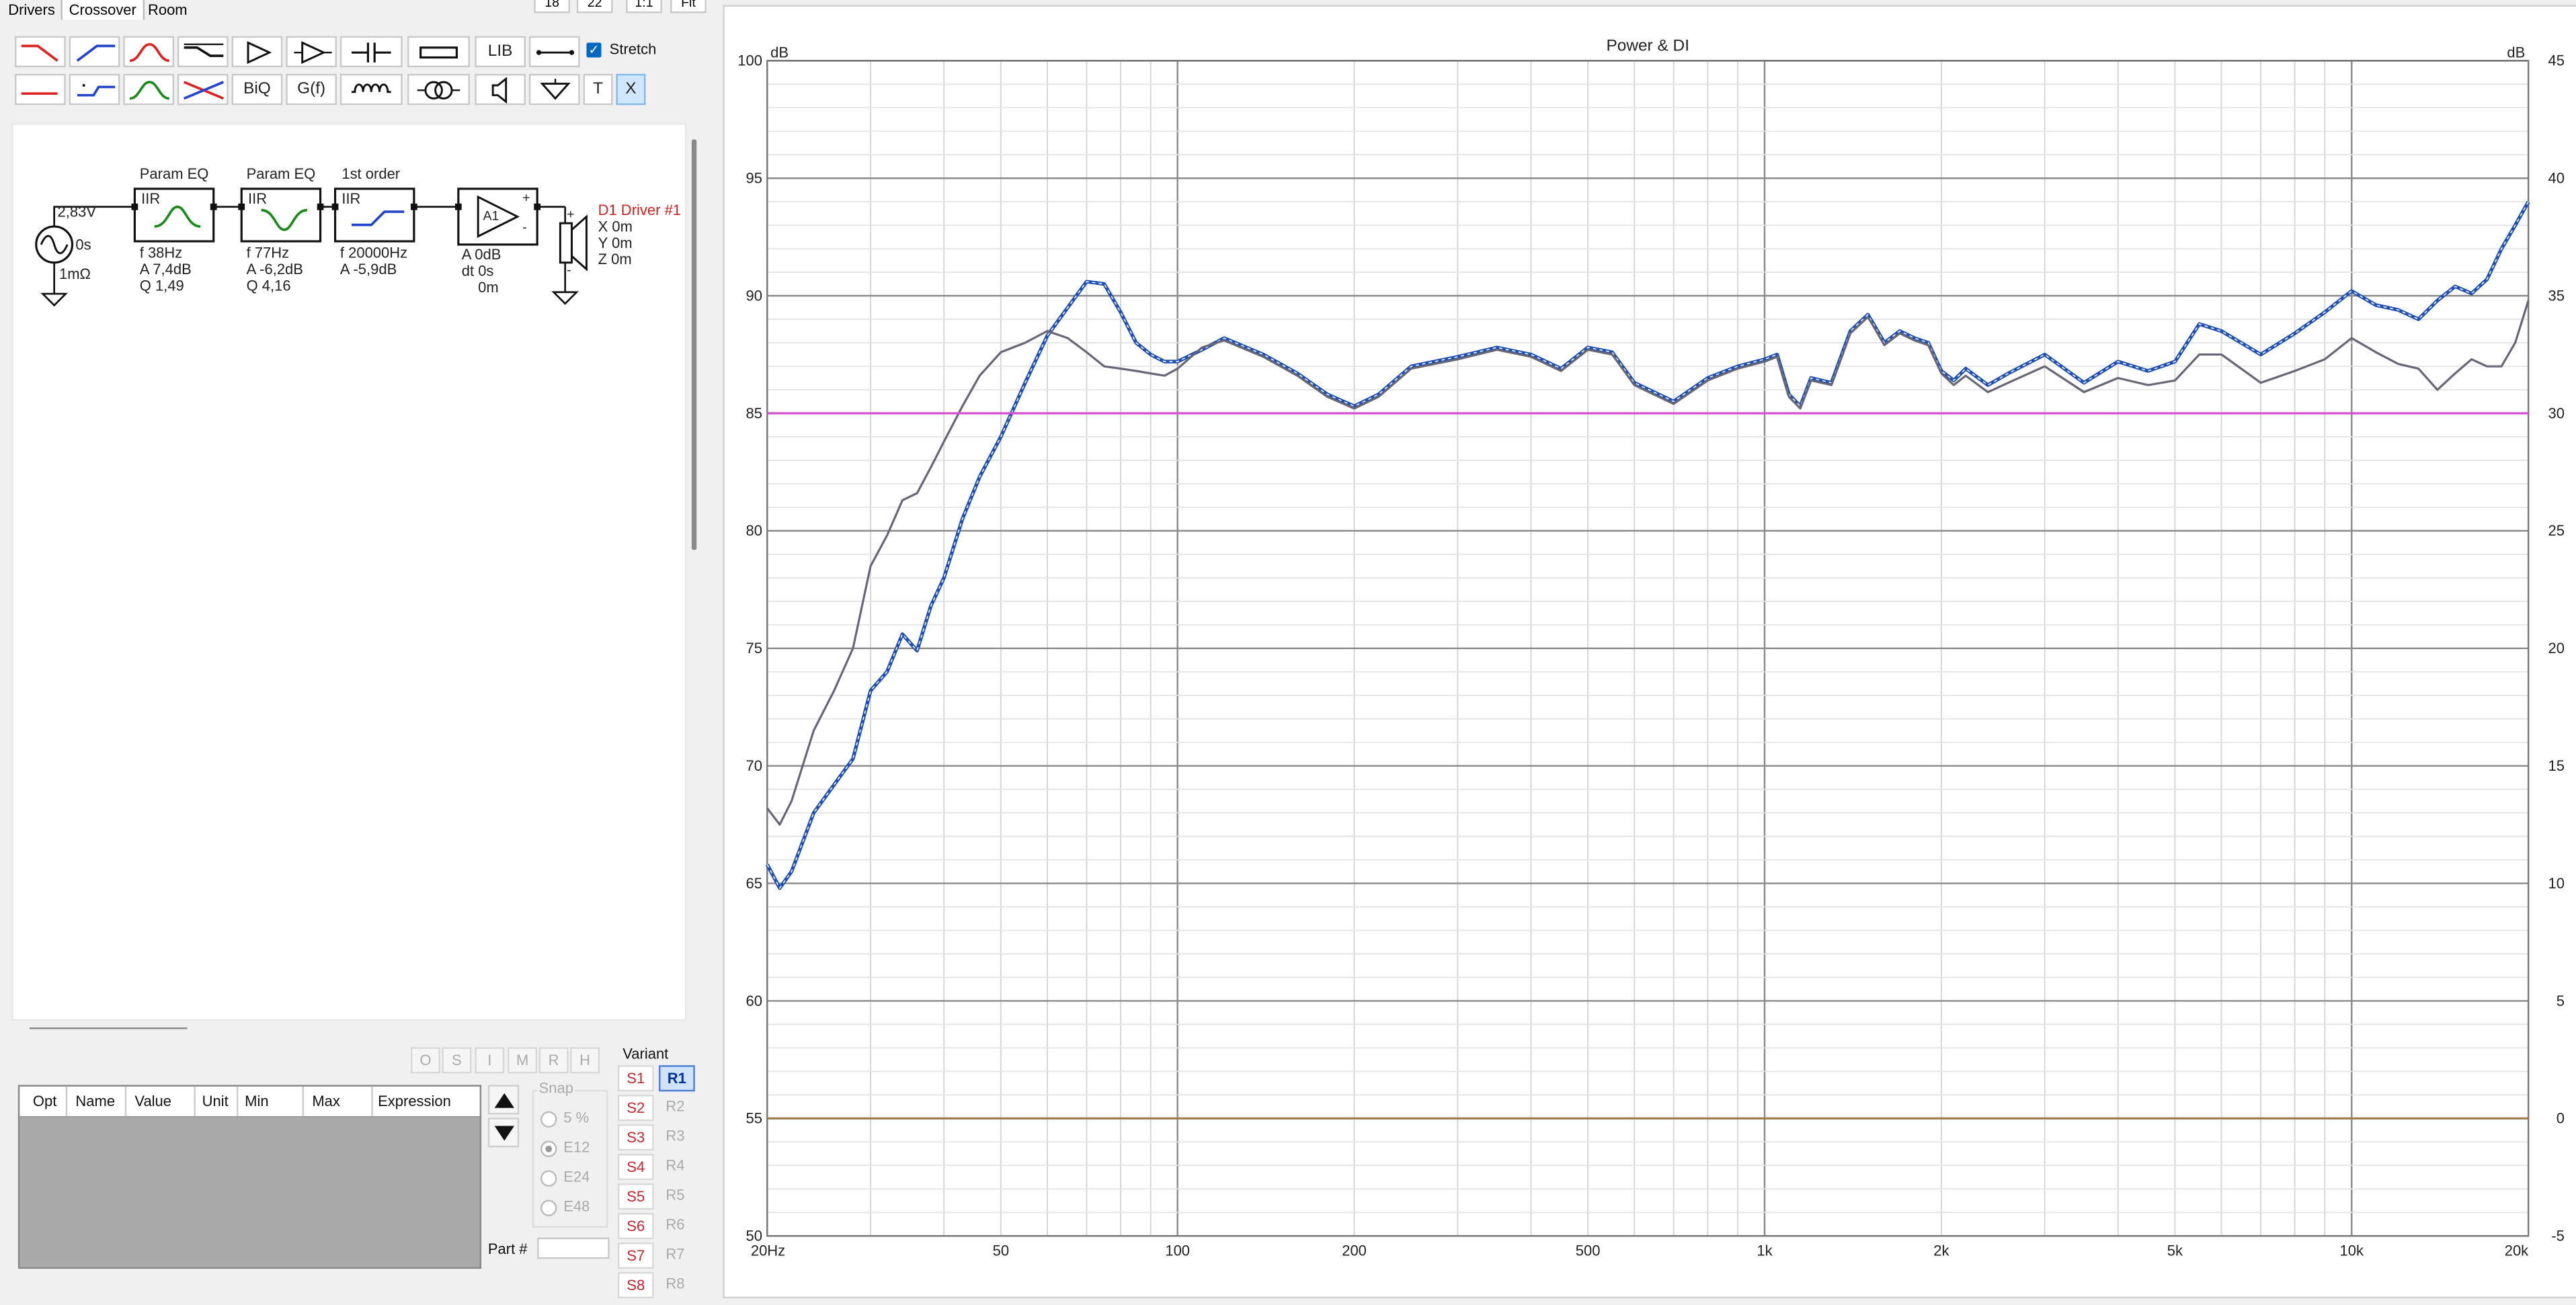  Describe the element at coordinates (552, 6) in the screenshot. I see `zoom-18-button: 18` at that location.